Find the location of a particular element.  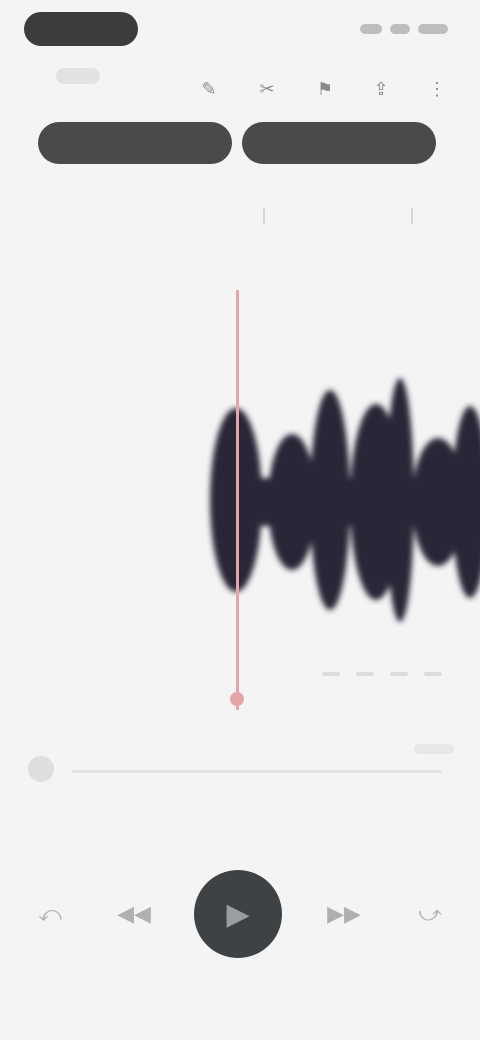

marker-indicators is located at coordinates (382, 675).